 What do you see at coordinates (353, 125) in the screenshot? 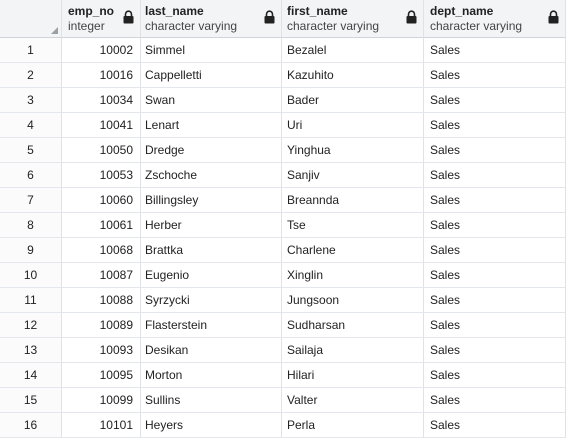
I see `cell-first-name: Uri` at bounding box center [353, 125].